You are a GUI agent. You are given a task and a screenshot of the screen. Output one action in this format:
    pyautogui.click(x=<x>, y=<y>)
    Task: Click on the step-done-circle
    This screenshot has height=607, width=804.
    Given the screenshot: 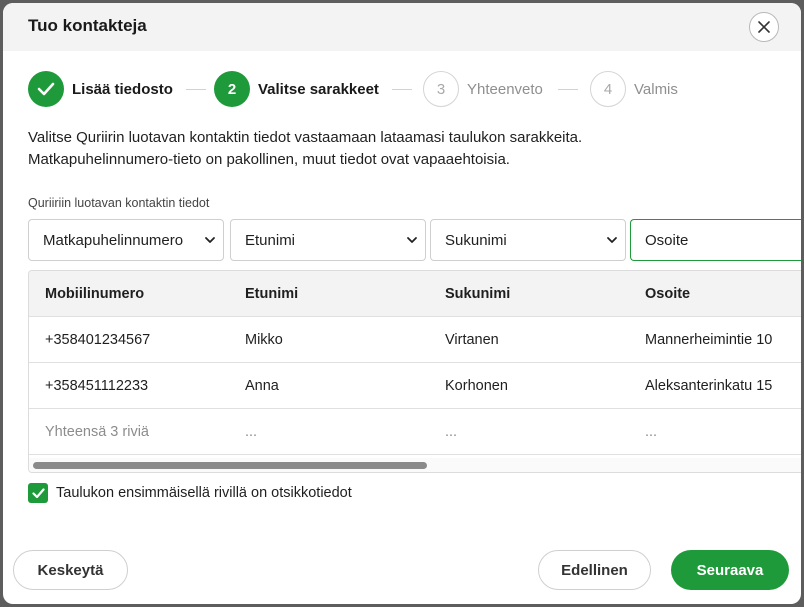 What is the action you would take?
    pyautogui.click(x=46, y=89)
    